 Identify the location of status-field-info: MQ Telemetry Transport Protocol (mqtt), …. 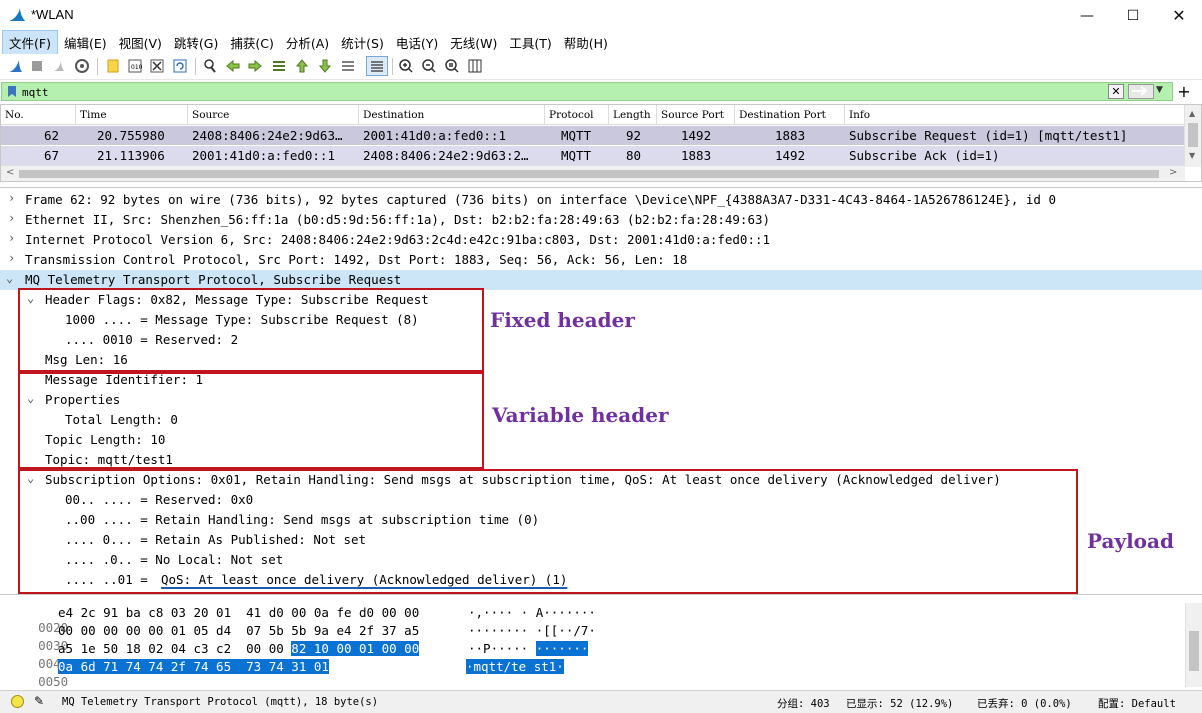
(220, 702).